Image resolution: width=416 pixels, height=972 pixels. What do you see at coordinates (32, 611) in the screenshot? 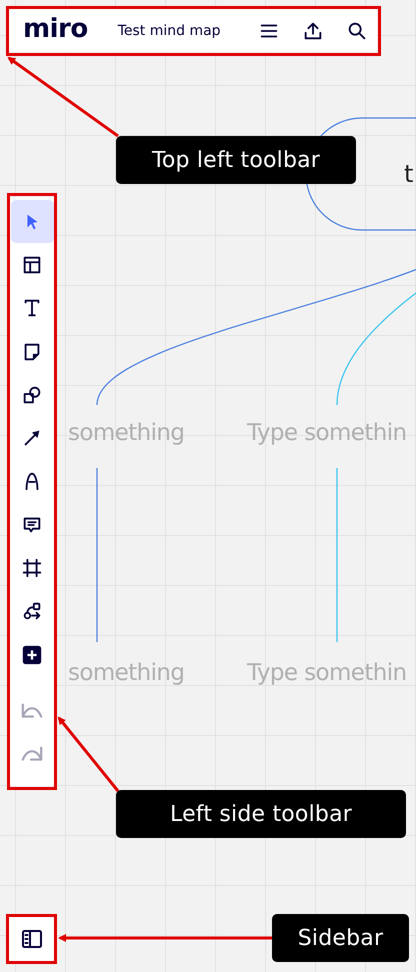
I see `diagram-icon` at bounding box center [32, 611].